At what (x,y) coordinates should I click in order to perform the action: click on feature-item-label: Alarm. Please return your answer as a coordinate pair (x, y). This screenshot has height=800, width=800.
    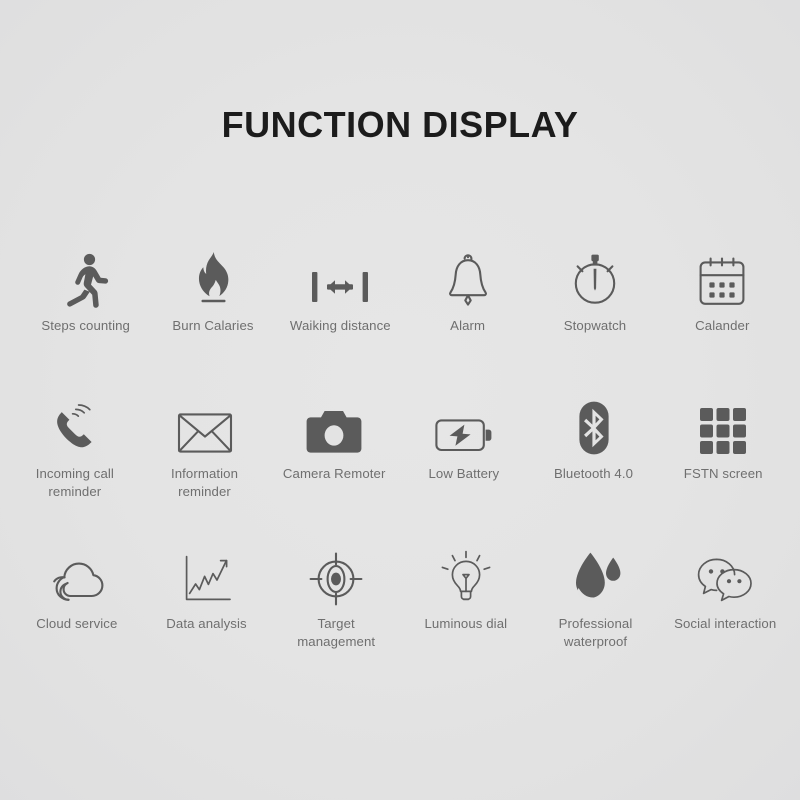
    Looking at the image, I should click on (468, 325).